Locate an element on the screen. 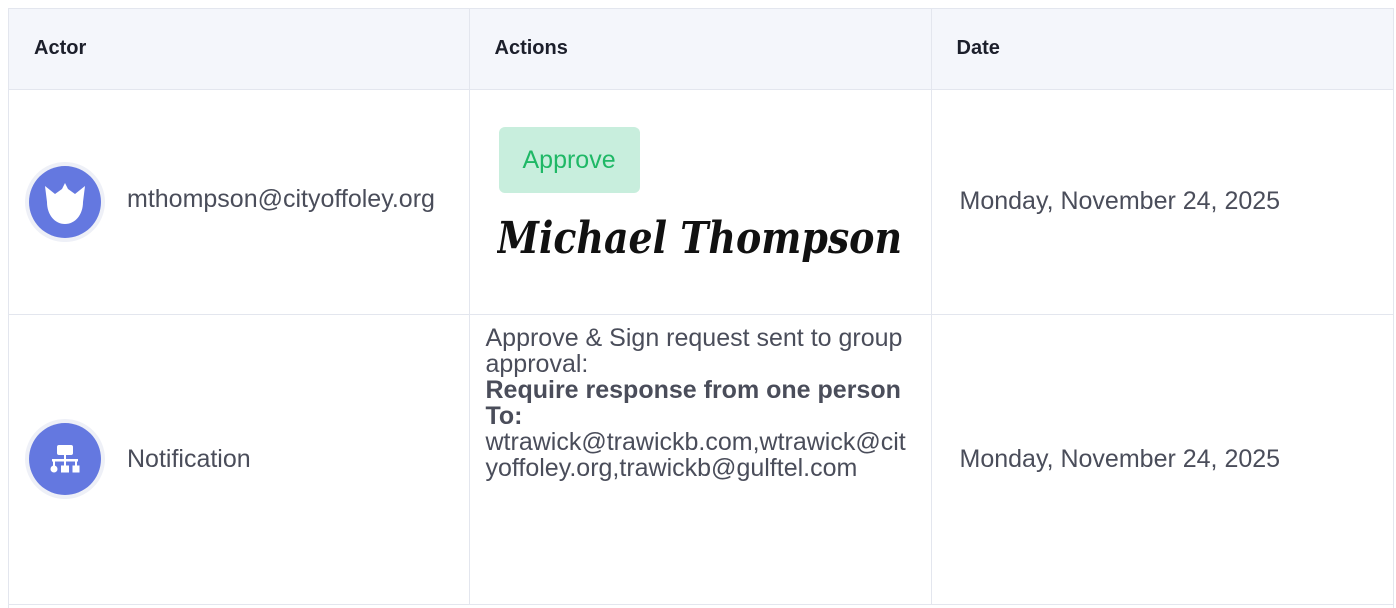 The height and width of the screenshot is (608, 1396). approve-badge: Approve is located at coordinates (569, 160).